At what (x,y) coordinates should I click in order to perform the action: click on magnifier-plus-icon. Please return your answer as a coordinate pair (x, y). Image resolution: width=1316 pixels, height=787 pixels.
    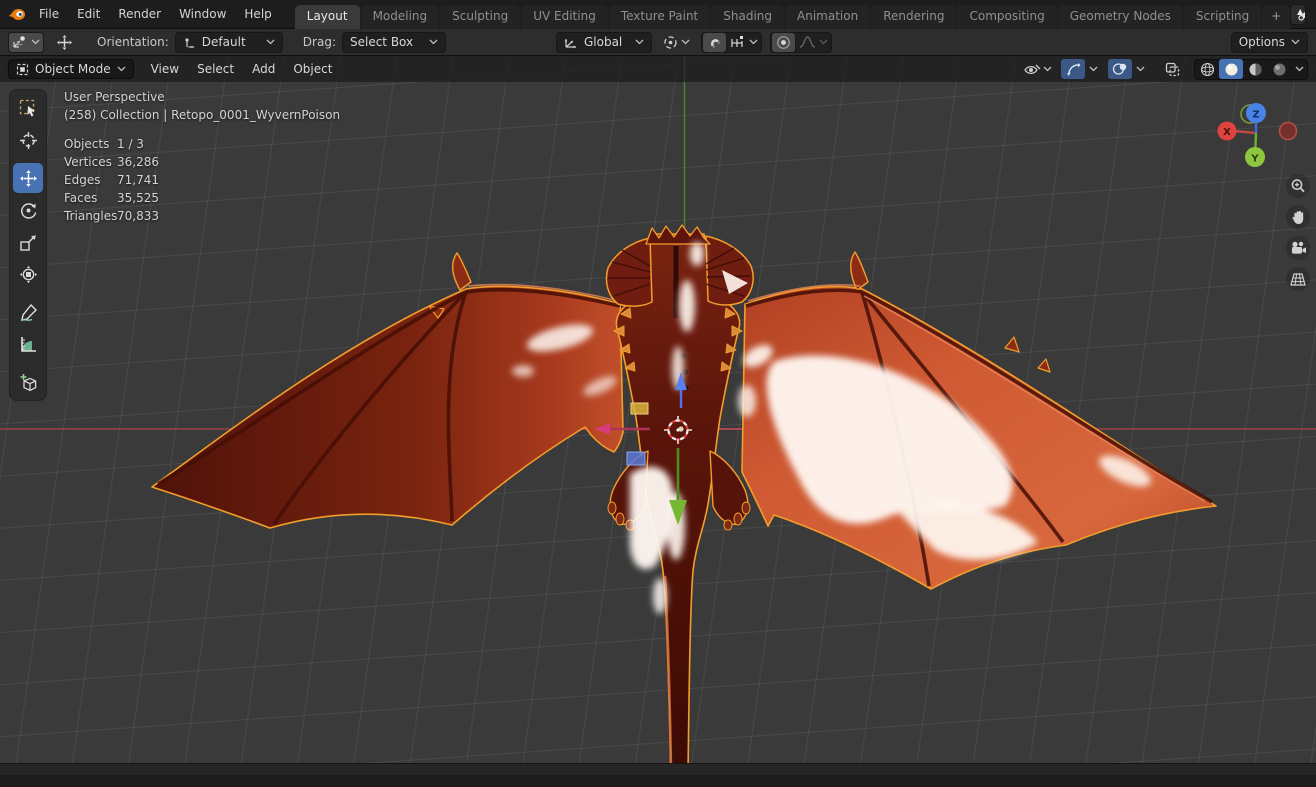
    Looking at the image, I should click on (1298, 186).